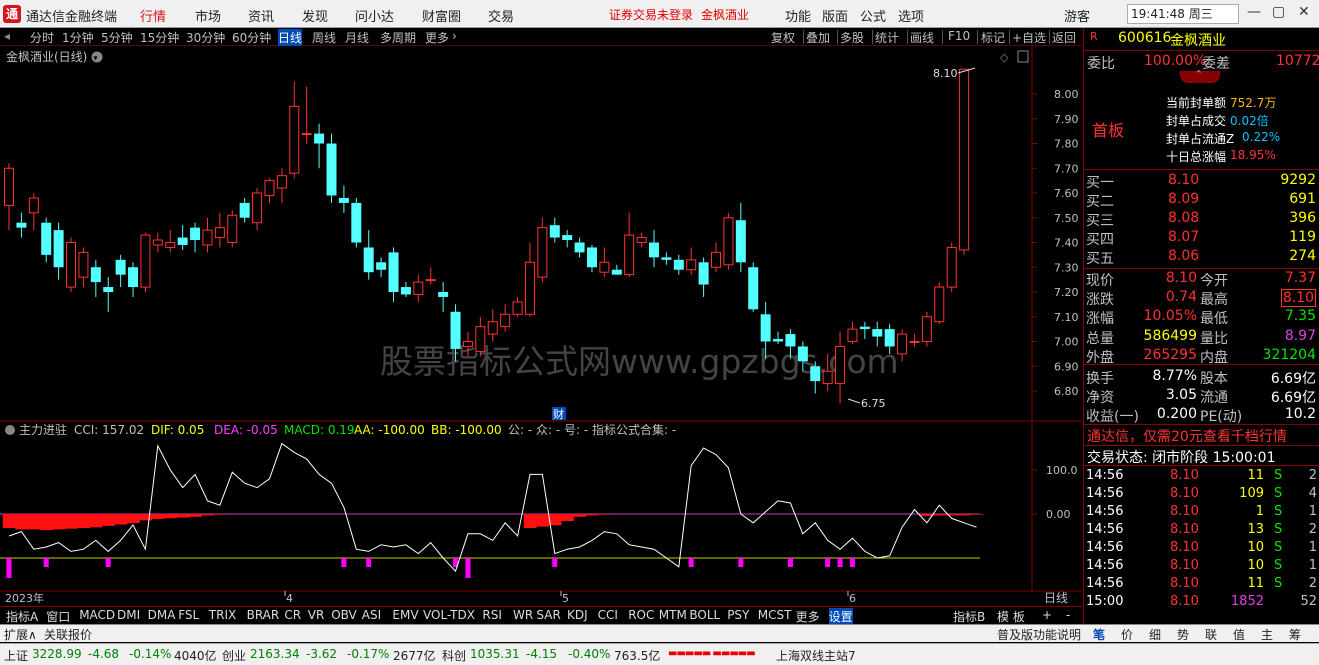 Image resolution: width=1319 pixels, height=665 pixels. What do you see at coordinates (324, 37) in the screenshot?
I see `period-weekly: 周线` at bounding box center [324, 37].